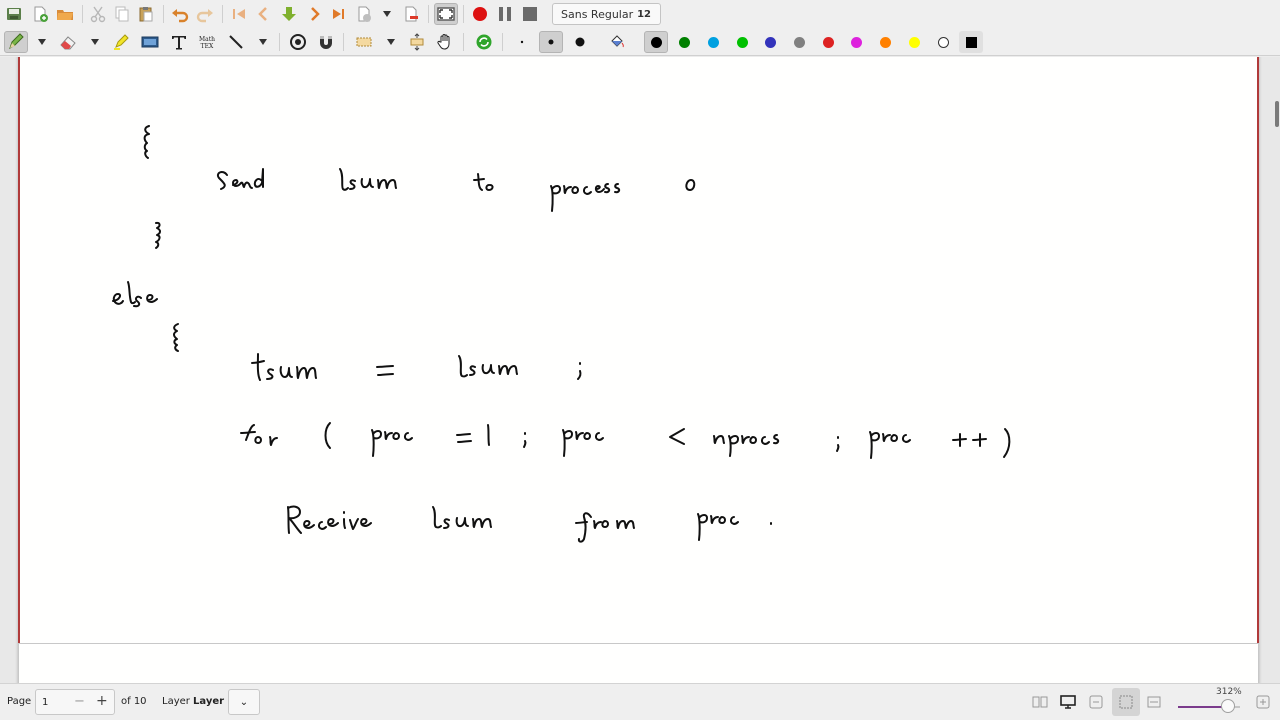  What do you see at coordinates (551, 42) in the screenshot?
I see `thickness-medium-icon` at bounding box center [551, 42].